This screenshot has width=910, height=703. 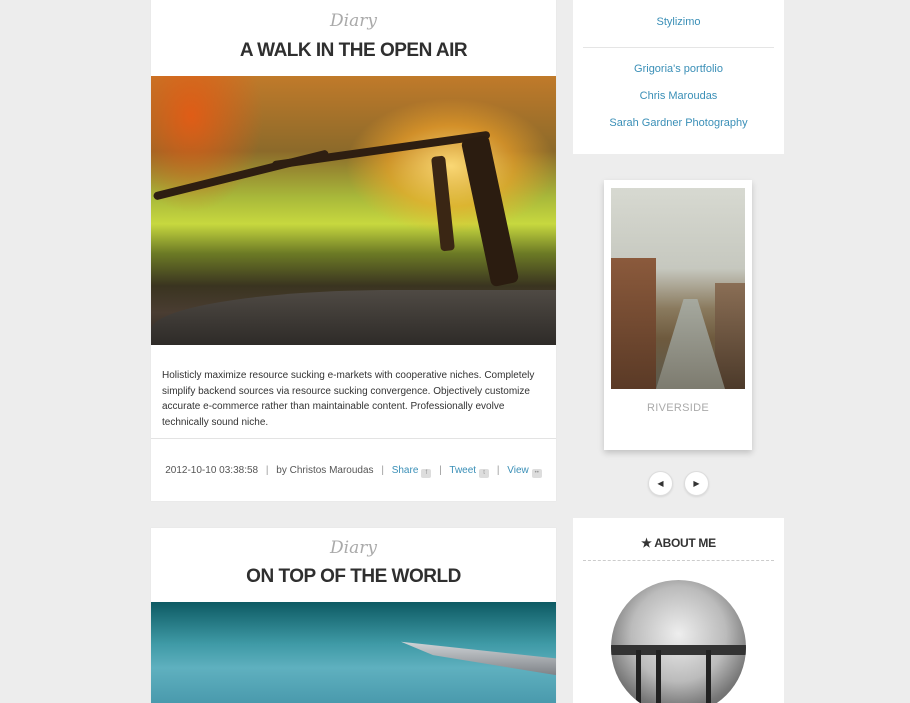 I want to click on star-icon: ★, so click(x=646, y=543).